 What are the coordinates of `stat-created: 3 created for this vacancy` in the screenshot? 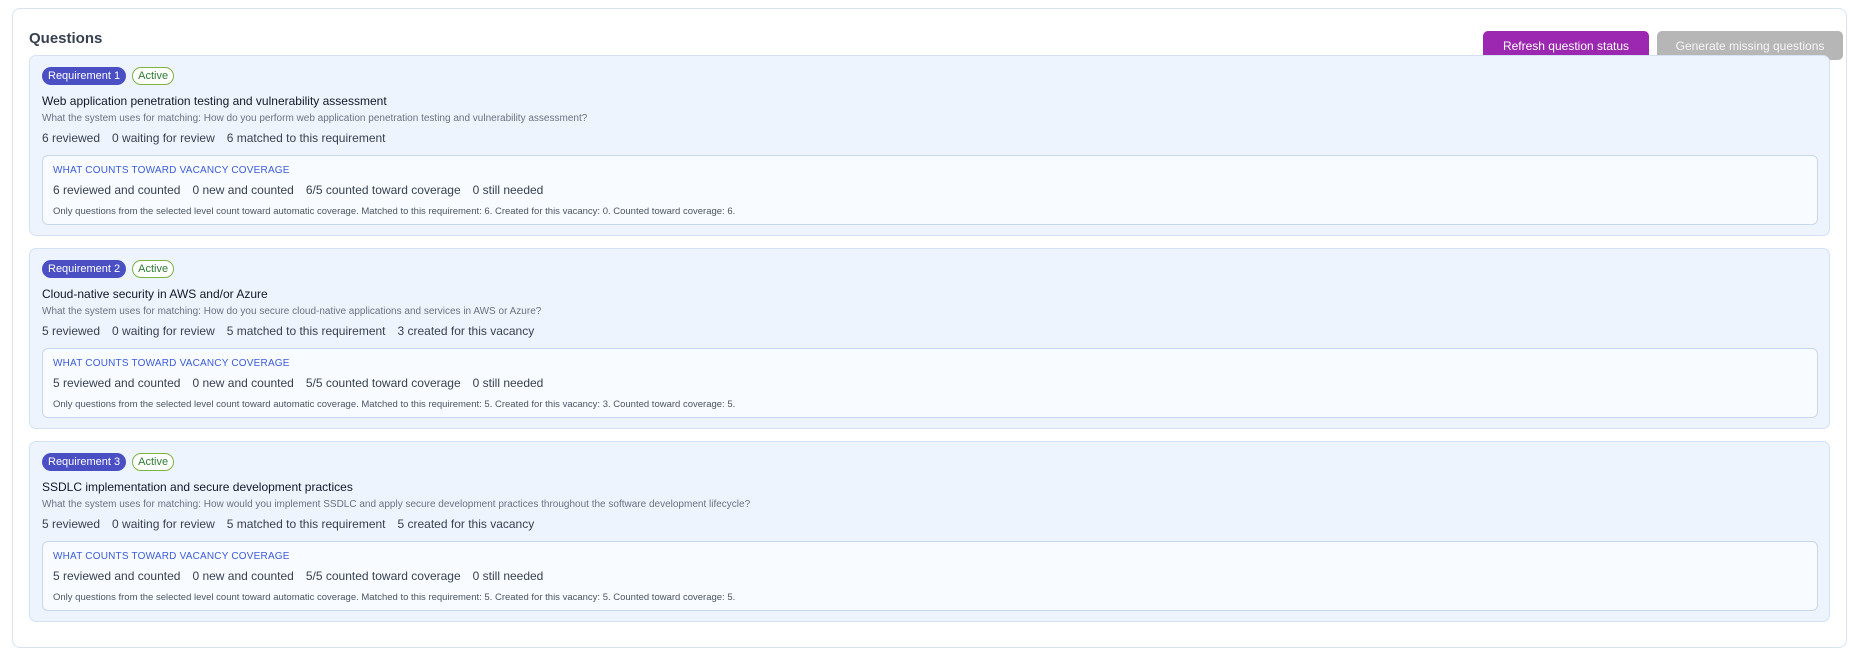 It's located at (466, 331).